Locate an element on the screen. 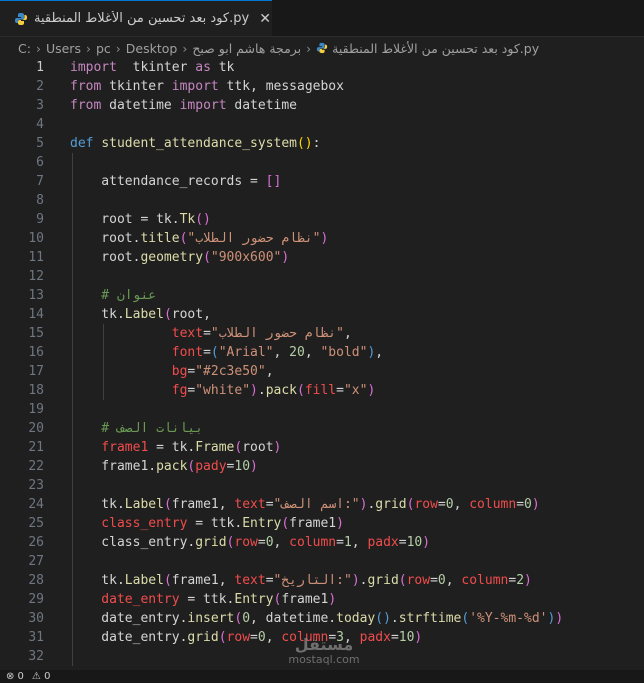 This screenshot has height=683, width=644. line-number: 3 is located at coordinates (40, 105).